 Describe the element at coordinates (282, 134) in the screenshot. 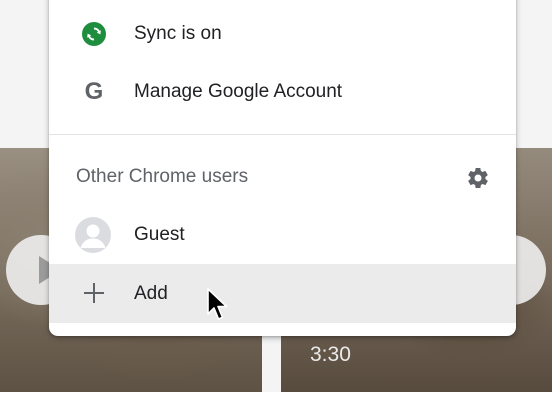

I see `menu-divider` at that location.